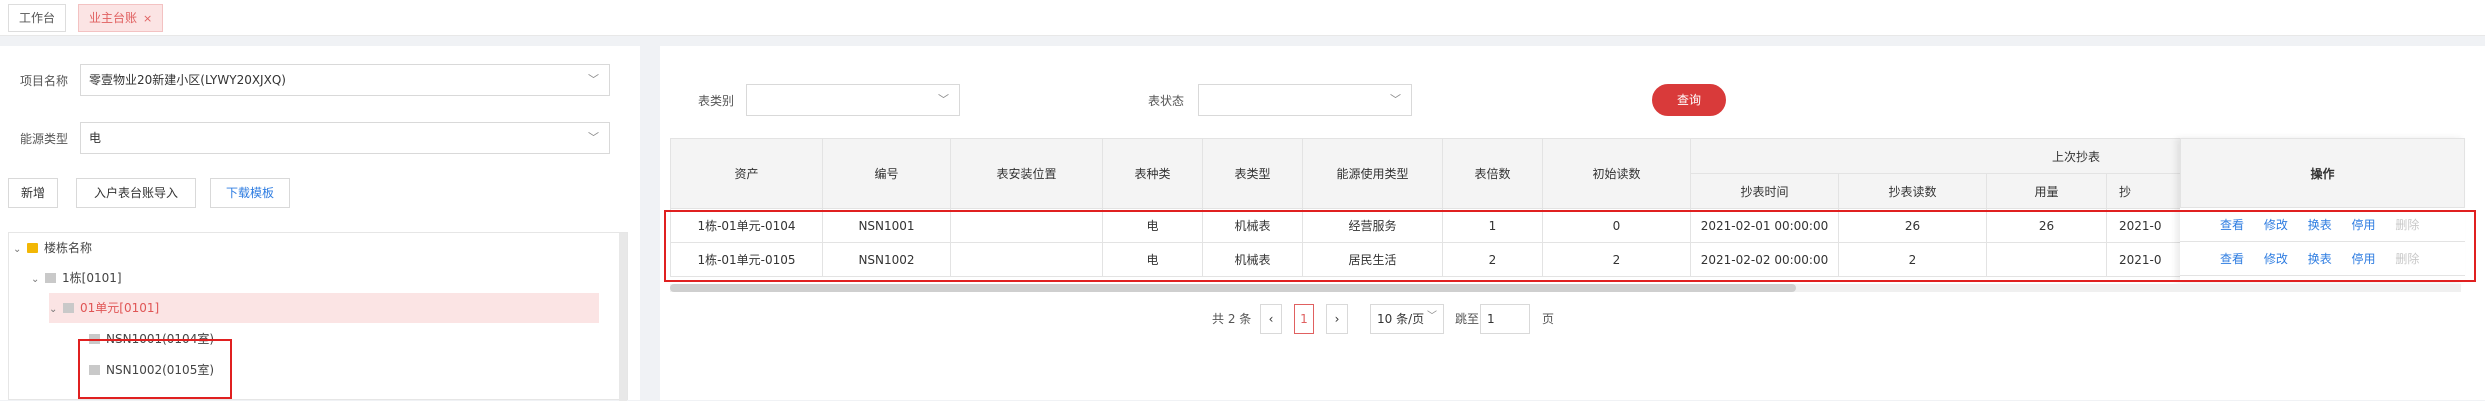 The height and width of the screenshot is (401, 2485). What do you see at coordinates (1492, 173) in the screenshot?
I see `col-multiplier: 表倍数` at bounding box center [1492, 173].